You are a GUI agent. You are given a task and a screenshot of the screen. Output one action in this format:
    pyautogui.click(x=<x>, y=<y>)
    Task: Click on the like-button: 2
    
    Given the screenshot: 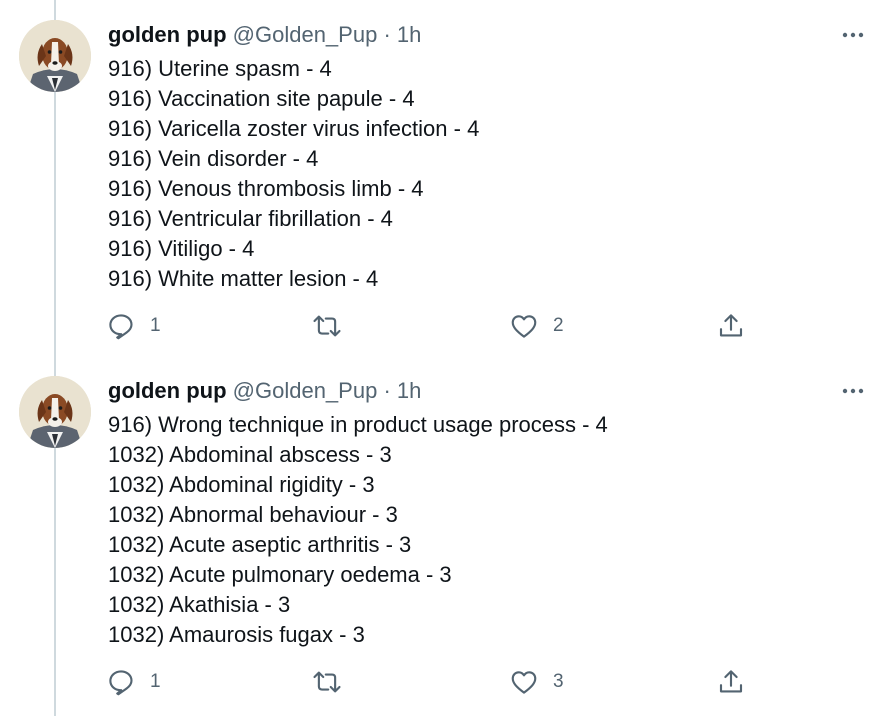 What is the action you would take?
    pyautogui.click(x=536, y=326)
    